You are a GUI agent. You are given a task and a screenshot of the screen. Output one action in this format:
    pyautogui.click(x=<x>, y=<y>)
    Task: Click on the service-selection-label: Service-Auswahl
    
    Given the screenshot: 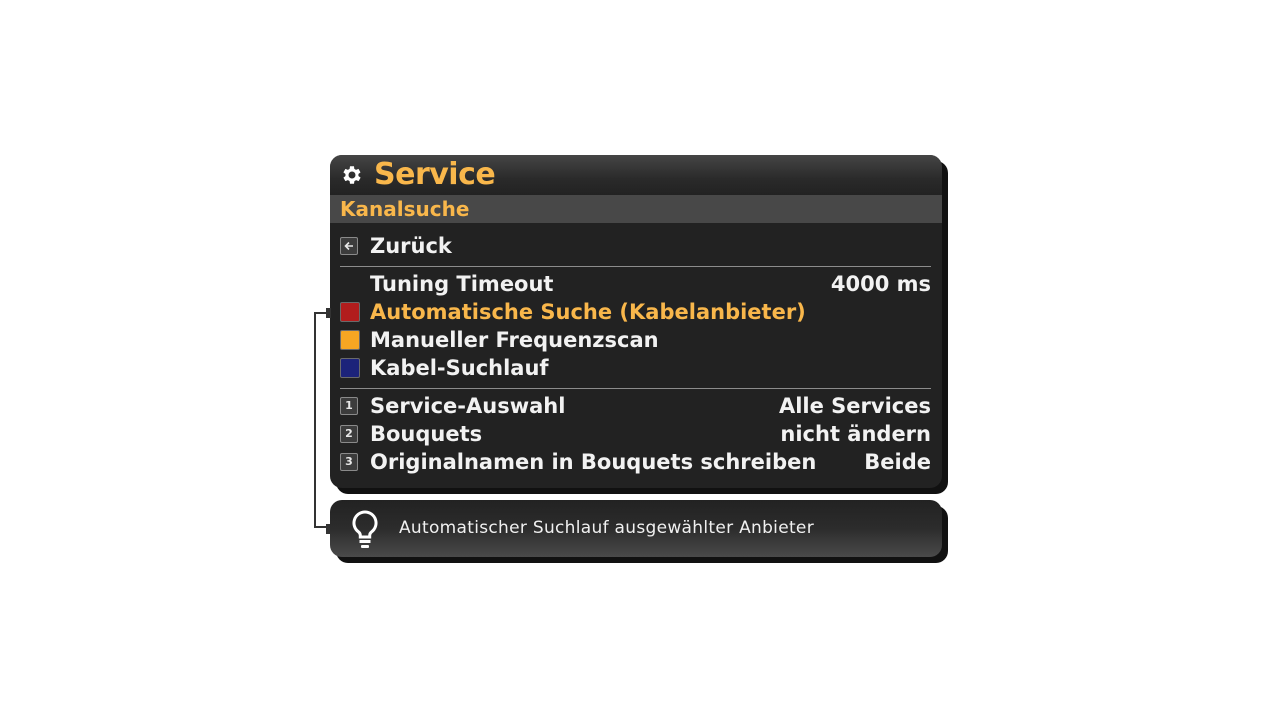 What is the action you would take?
    pyautogui.click(x=468, y=406)
    